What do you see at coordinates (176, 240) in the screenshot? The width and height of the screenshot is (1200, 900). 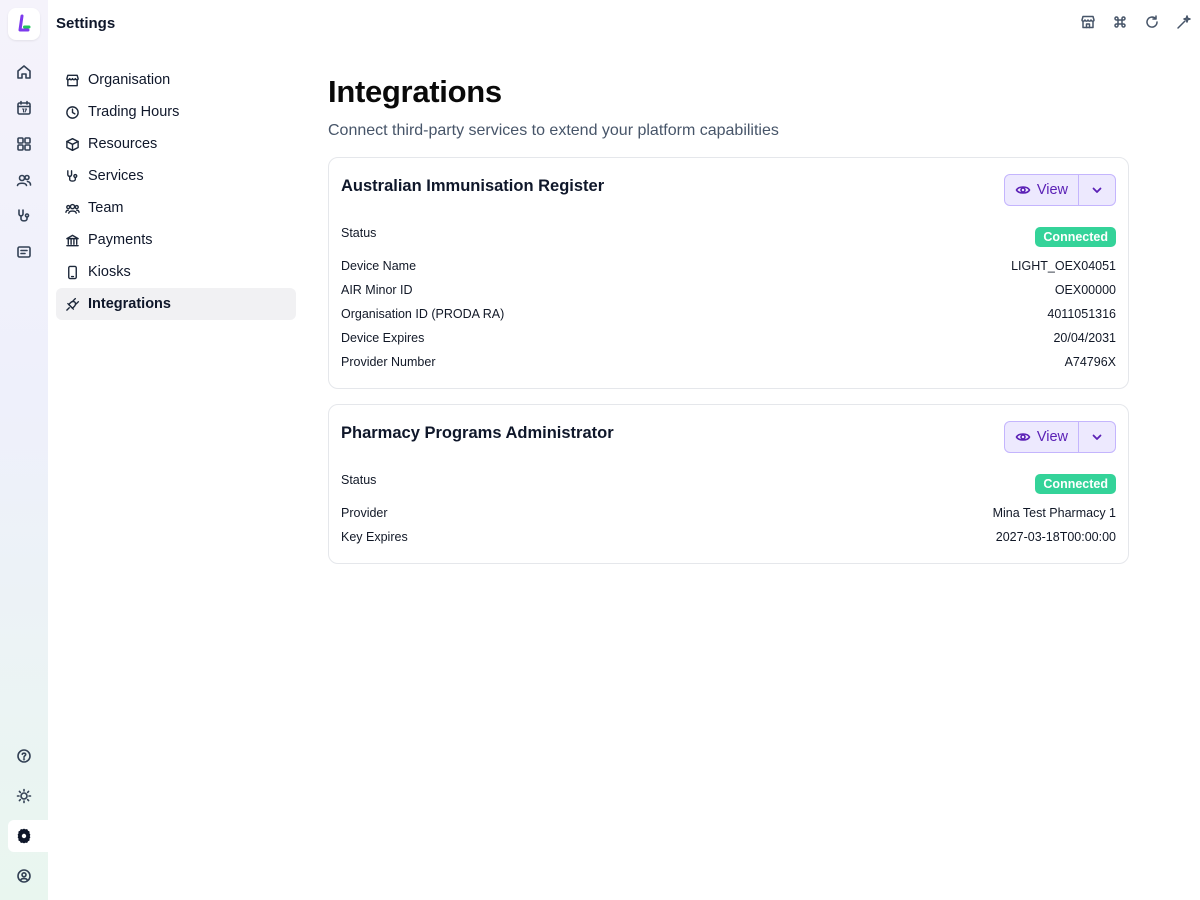 I see `nav-item-payments: Payments` at bounding box center [176, 240].